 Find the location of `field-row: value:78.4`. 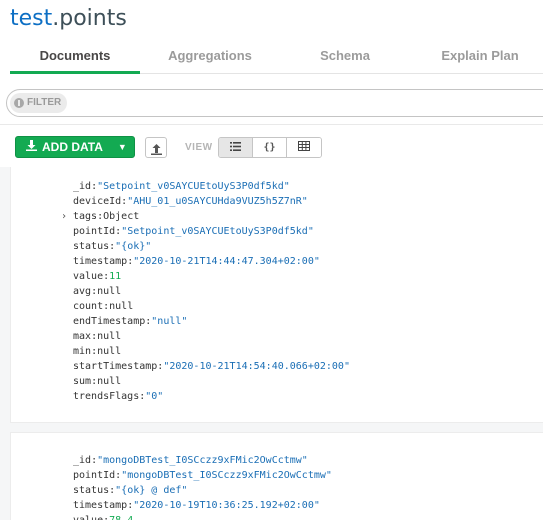

field-row: value:78.4 is located at coordinates (103, 516).